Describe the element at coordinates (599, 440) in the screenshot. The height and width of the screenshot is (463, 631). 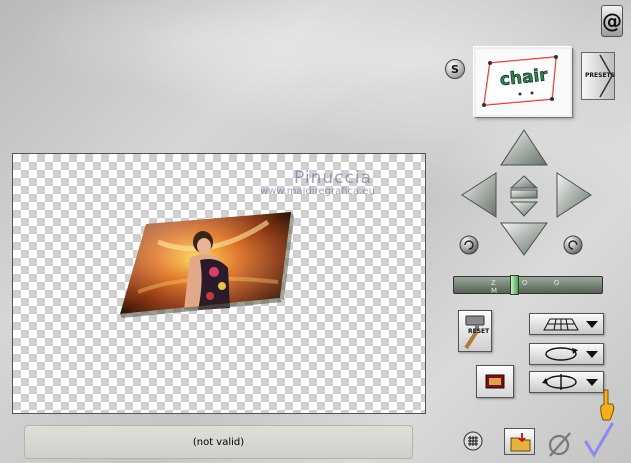
I see `checkmark-icon` at that location.